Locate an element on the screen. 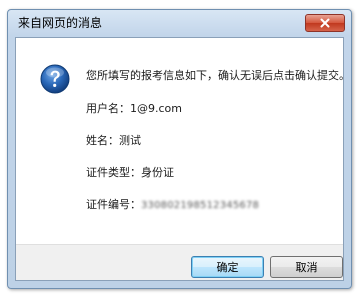  cancel-button: 取消 is located at coordinates (306, 267).